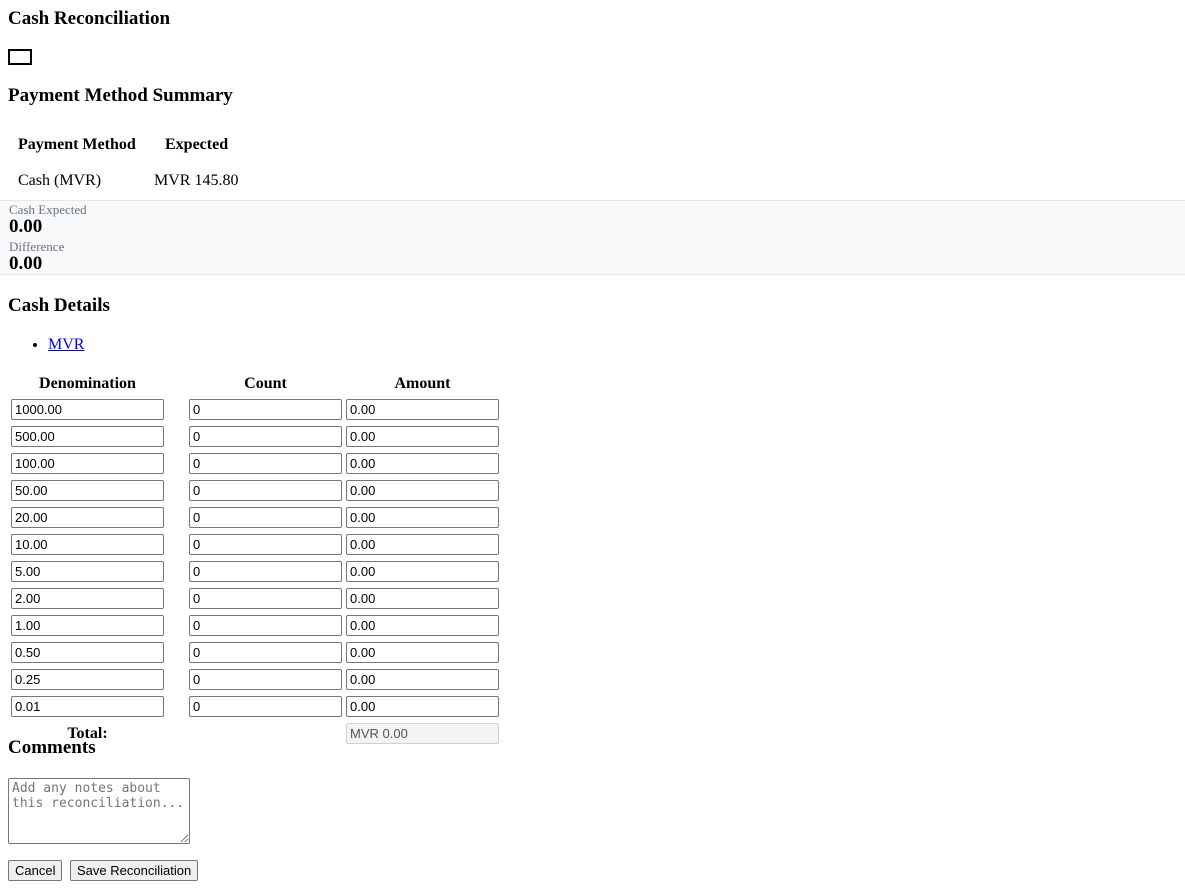  I want to click on tab-mvr-link: MVR, so click(66, 344).